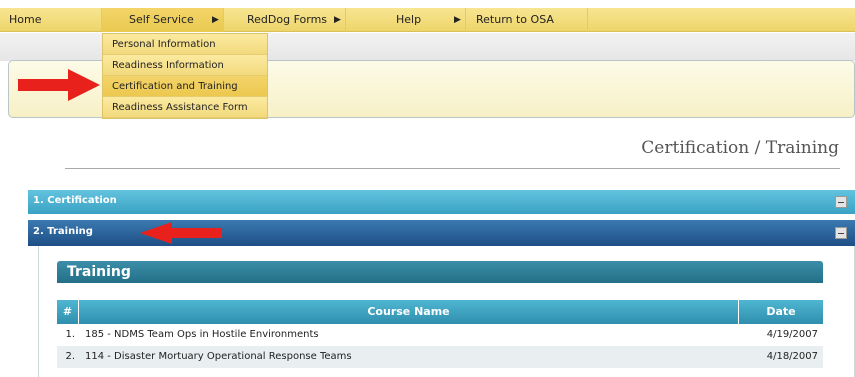  I want to click on menu-reddog-forms-label: RedDog Forms, so click(287, 19).